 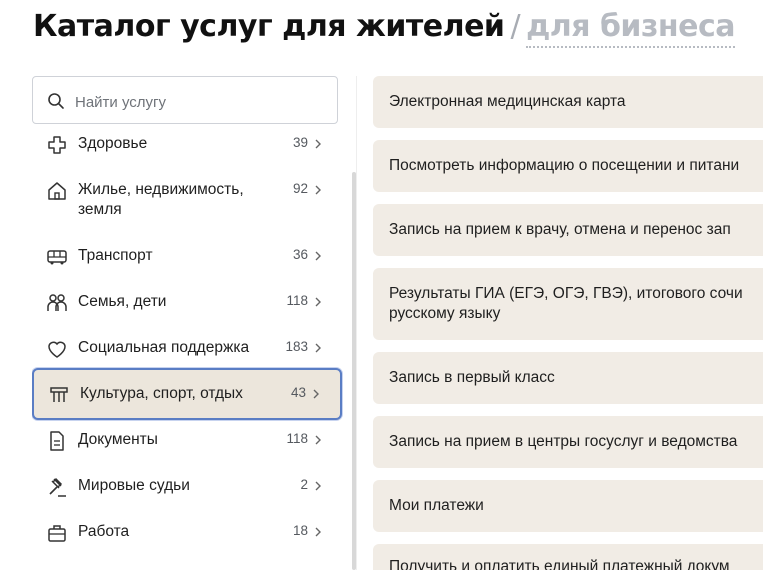 What do you see at coordinates (164, 347) in the screenshot?
I see `category-label: Социальная поддержка` at bounding box center [164, 347].